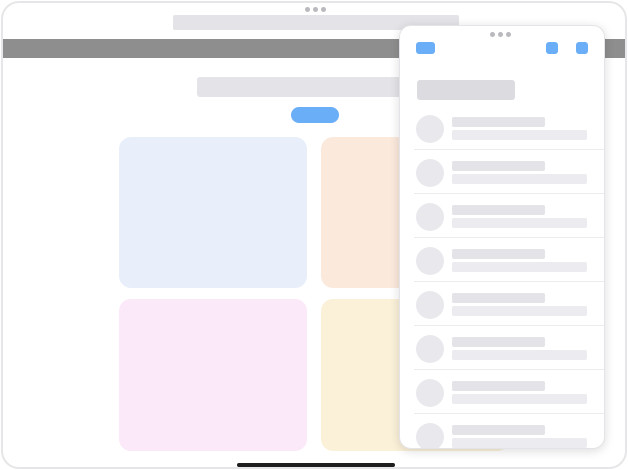  I want to click on back-button, so click(425, 48).